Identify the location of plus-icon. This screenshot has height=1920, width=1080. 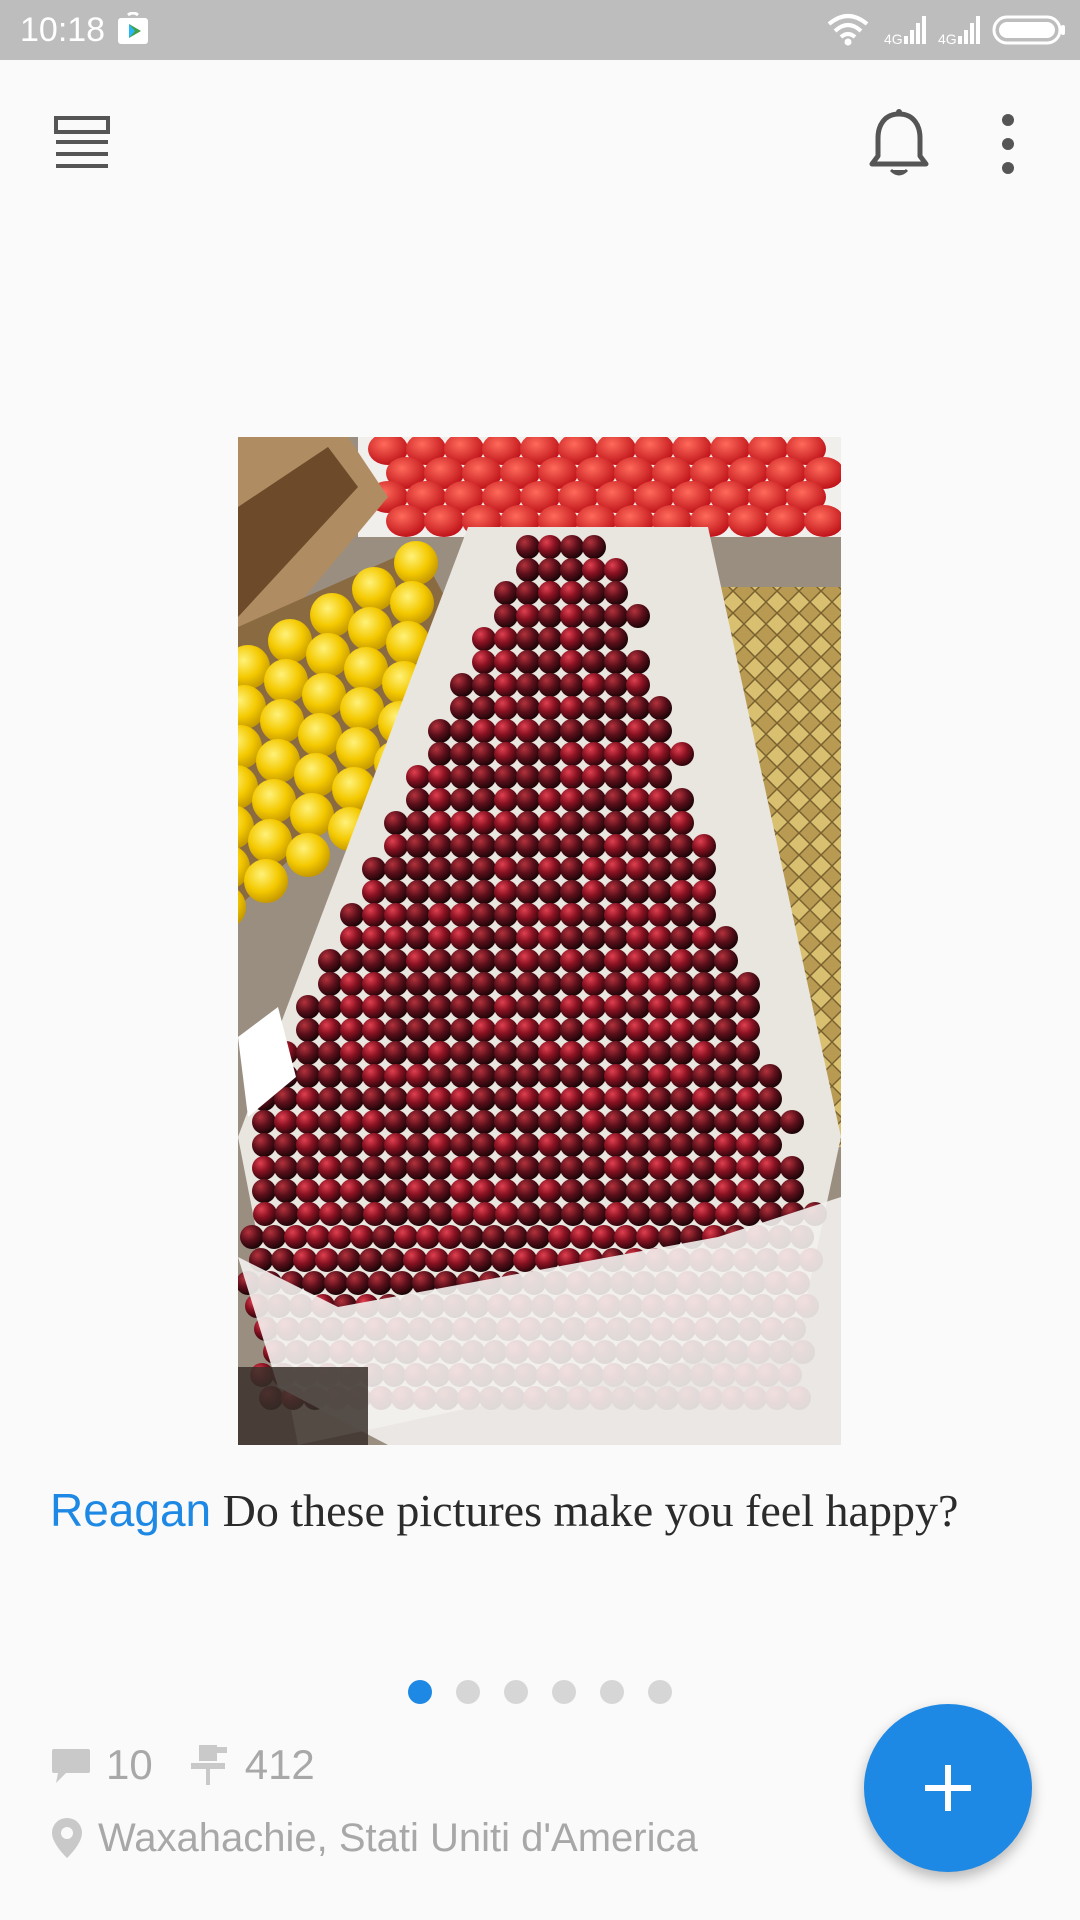
(948, 1788).